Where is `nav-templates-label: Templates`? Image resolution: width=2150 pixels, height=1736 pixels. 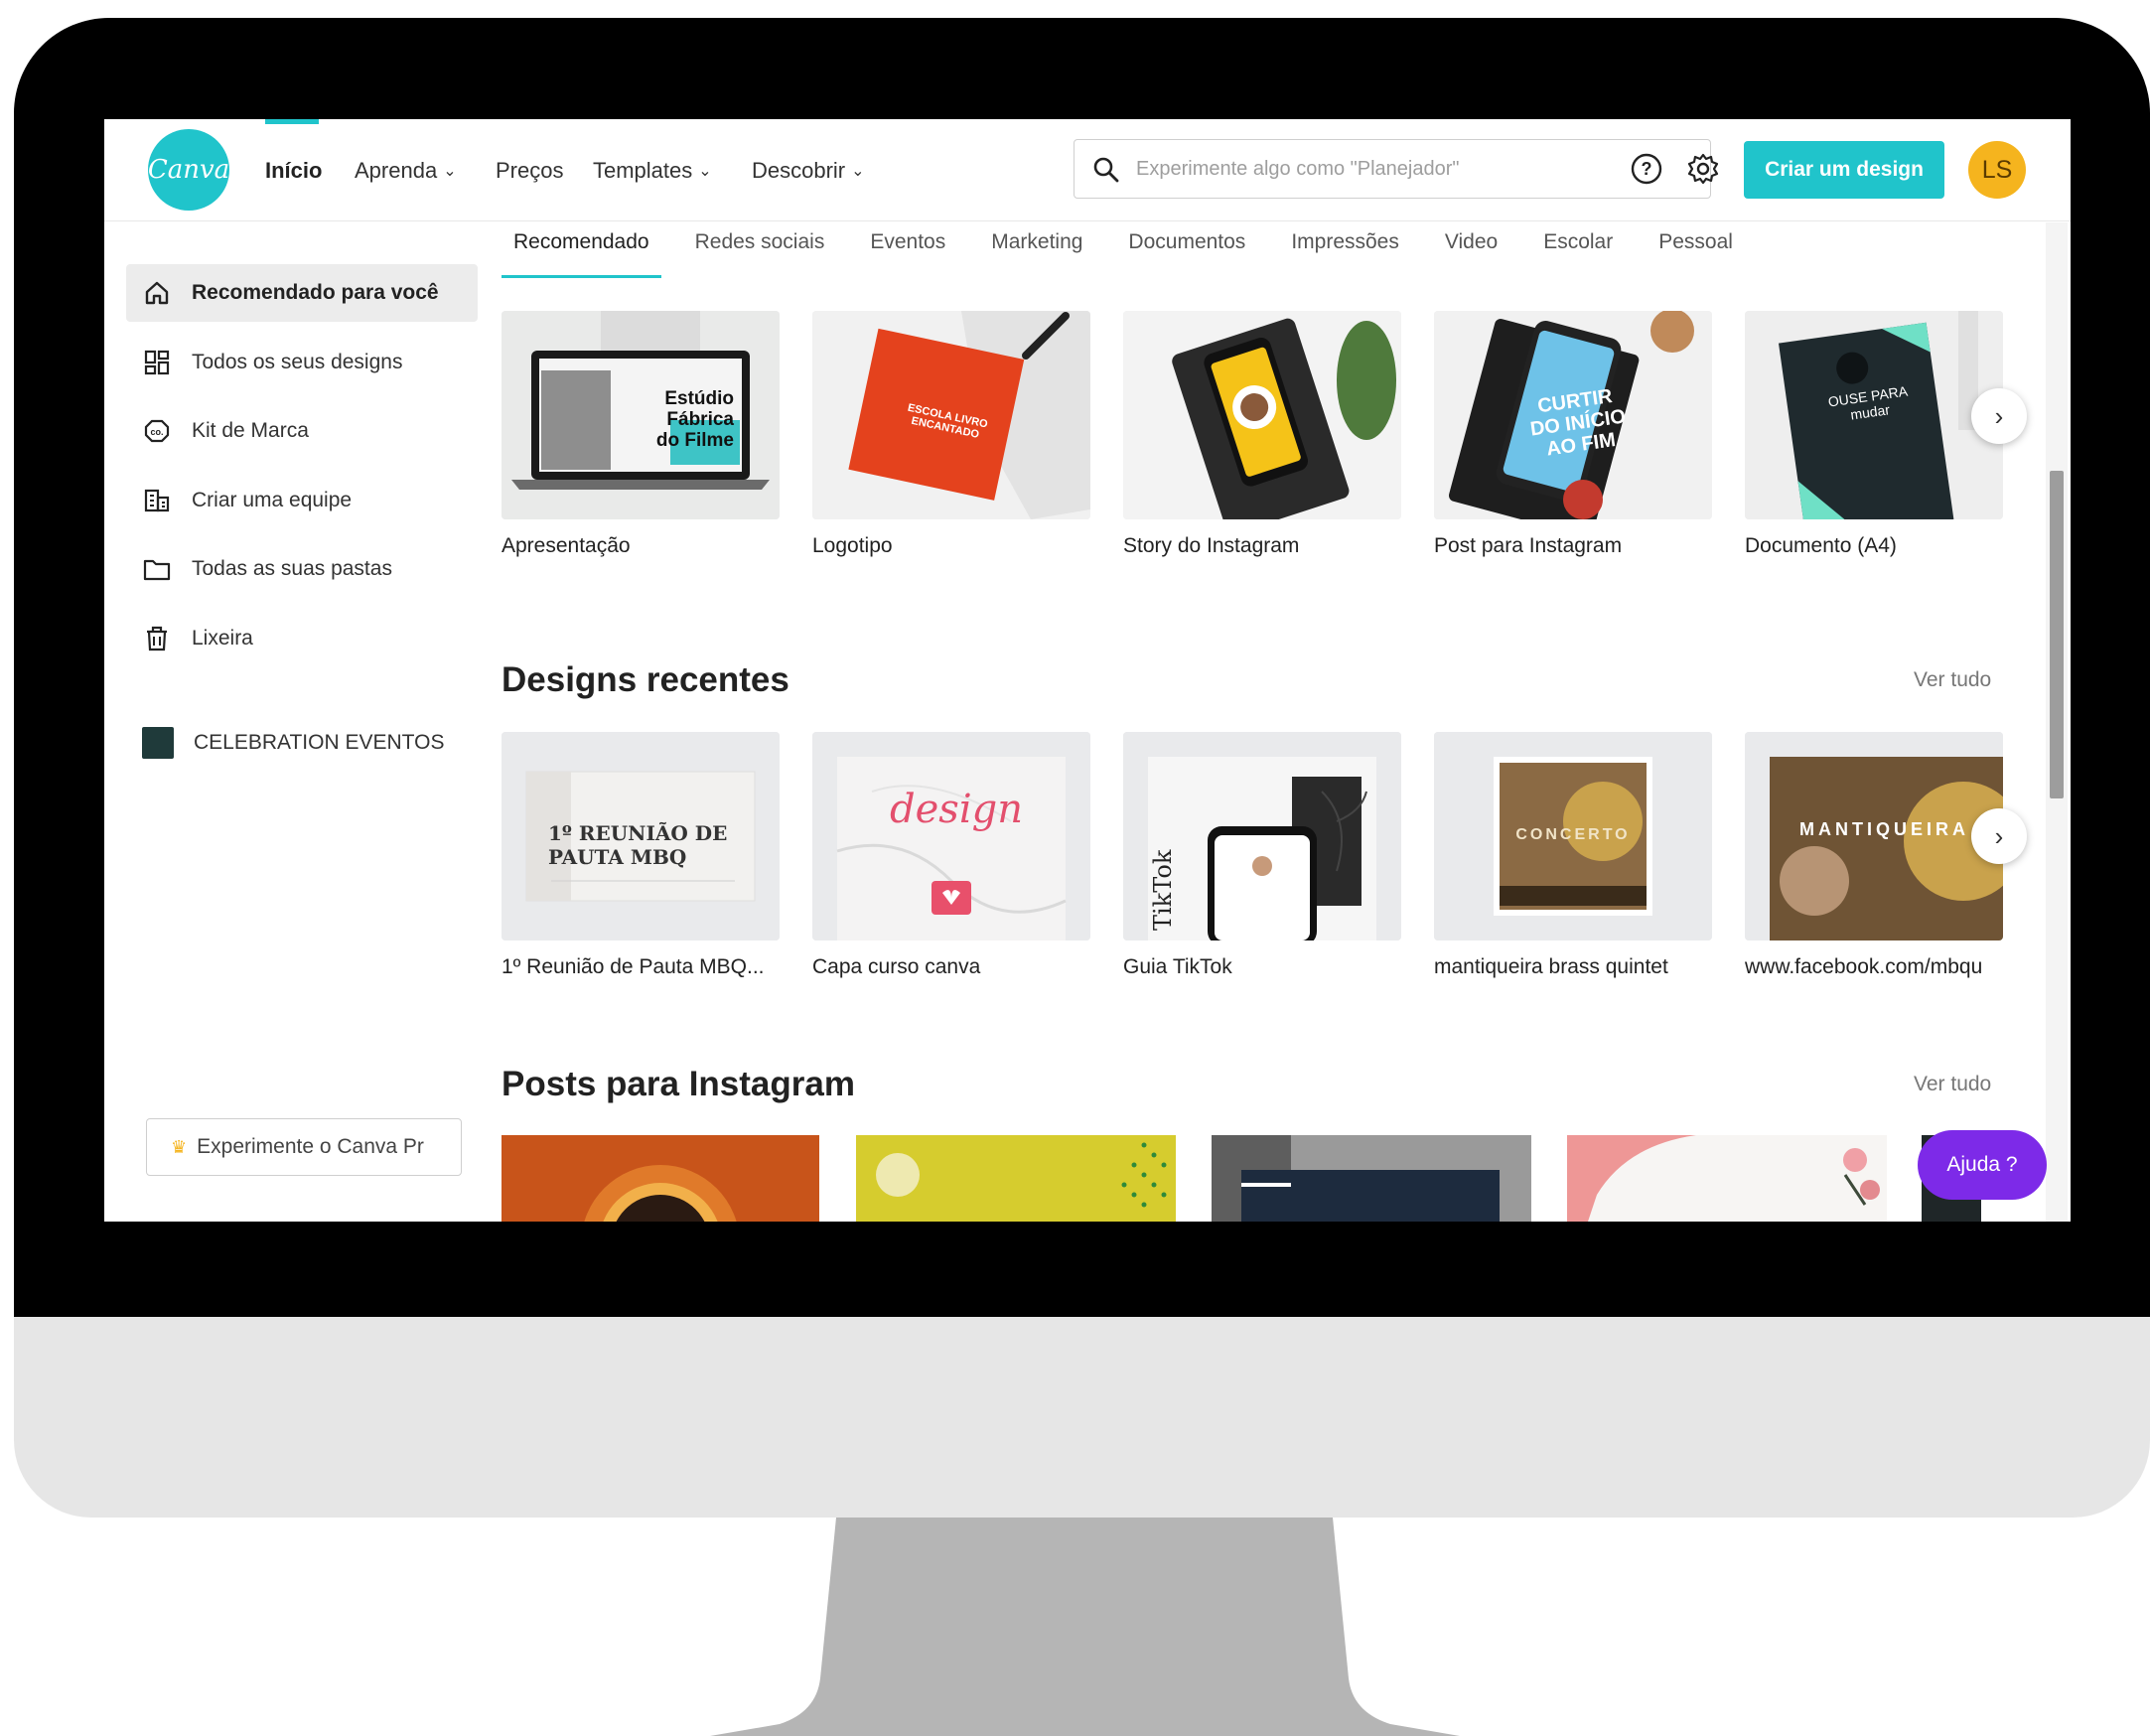 nav-templates-label: Templates is located at coordinates (643, 170).